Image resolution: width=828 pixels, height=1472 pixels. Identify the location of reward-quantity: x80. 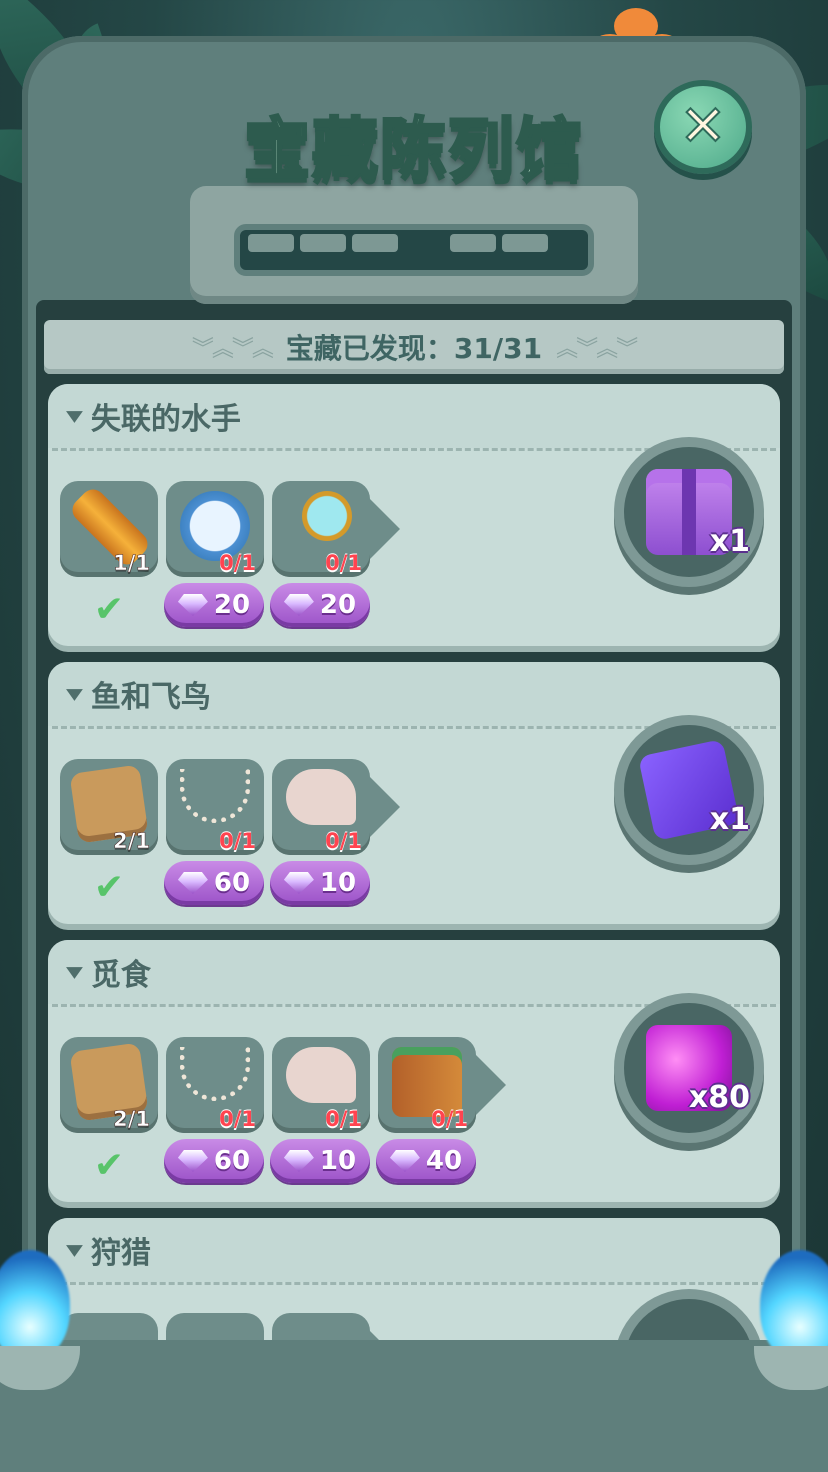
(719, 1097).